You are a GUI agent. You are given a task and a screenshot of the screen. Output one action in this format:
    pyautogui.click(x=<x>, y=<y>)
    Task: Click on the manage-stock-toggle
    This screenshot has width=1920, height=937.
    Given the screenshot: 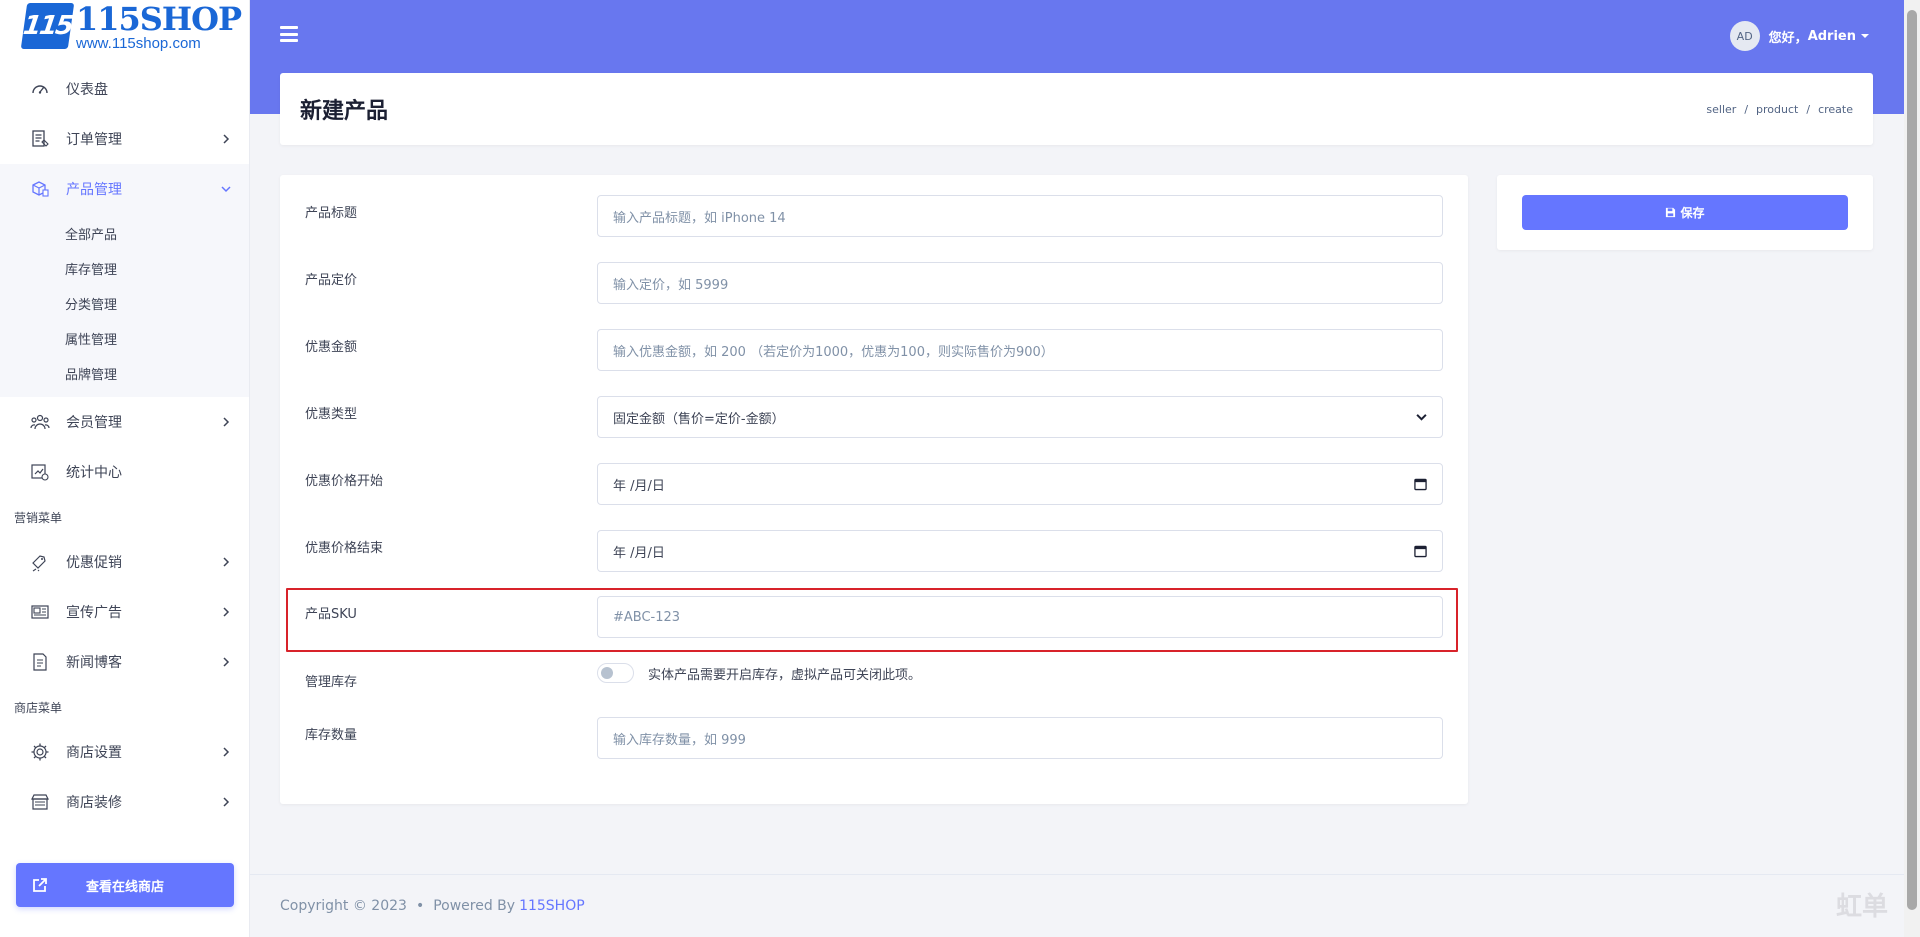 What is the action you would take?
    pyautogui.click(x=615, y=673)
    